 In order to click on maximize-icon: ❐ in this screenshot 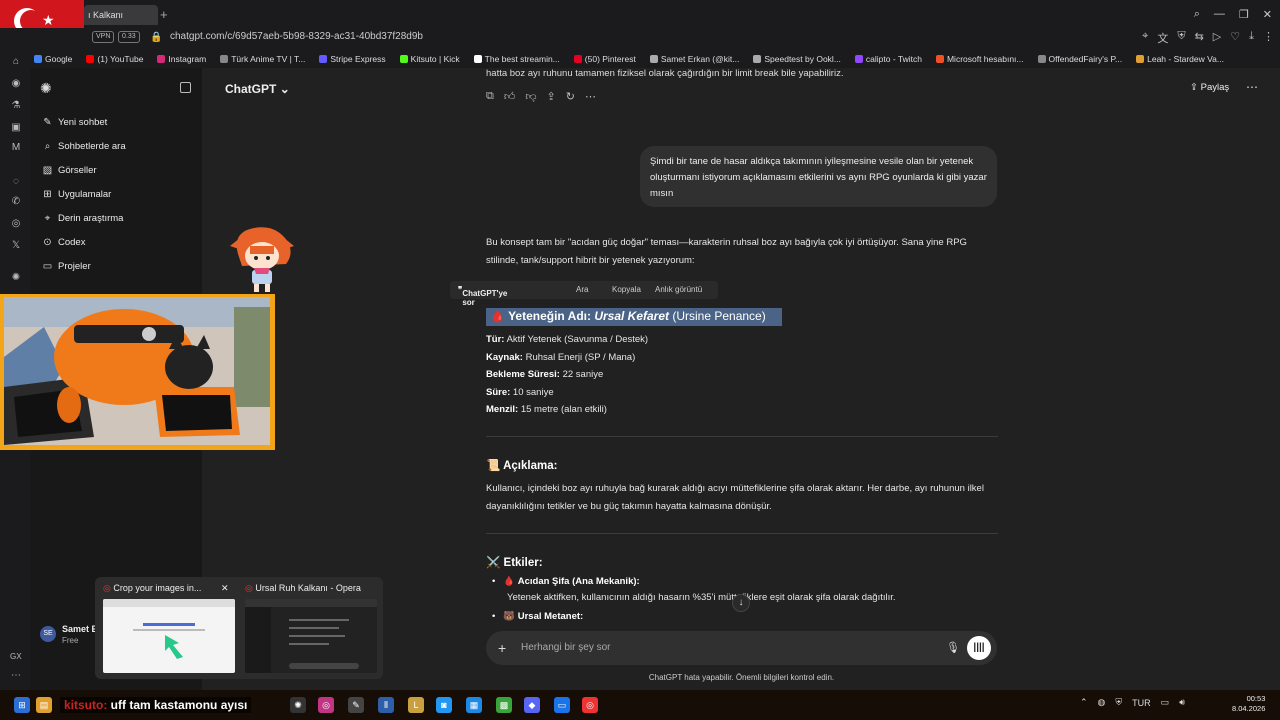, I will do `click(1244, 14)`.